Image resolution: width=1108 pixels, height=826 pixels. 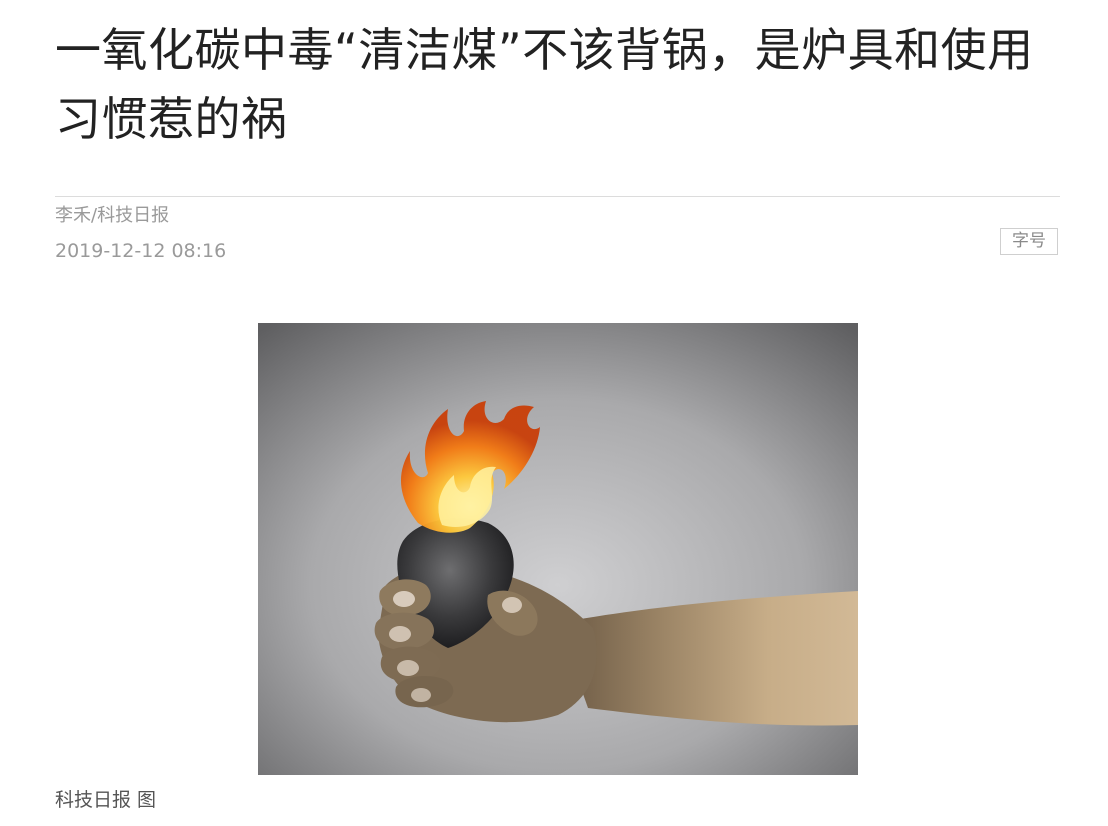 What do you see at coordinates (112, 215) in the screenshot?
I see `article-byline: 李禾/科技日报` at bounding box center [112, 215].